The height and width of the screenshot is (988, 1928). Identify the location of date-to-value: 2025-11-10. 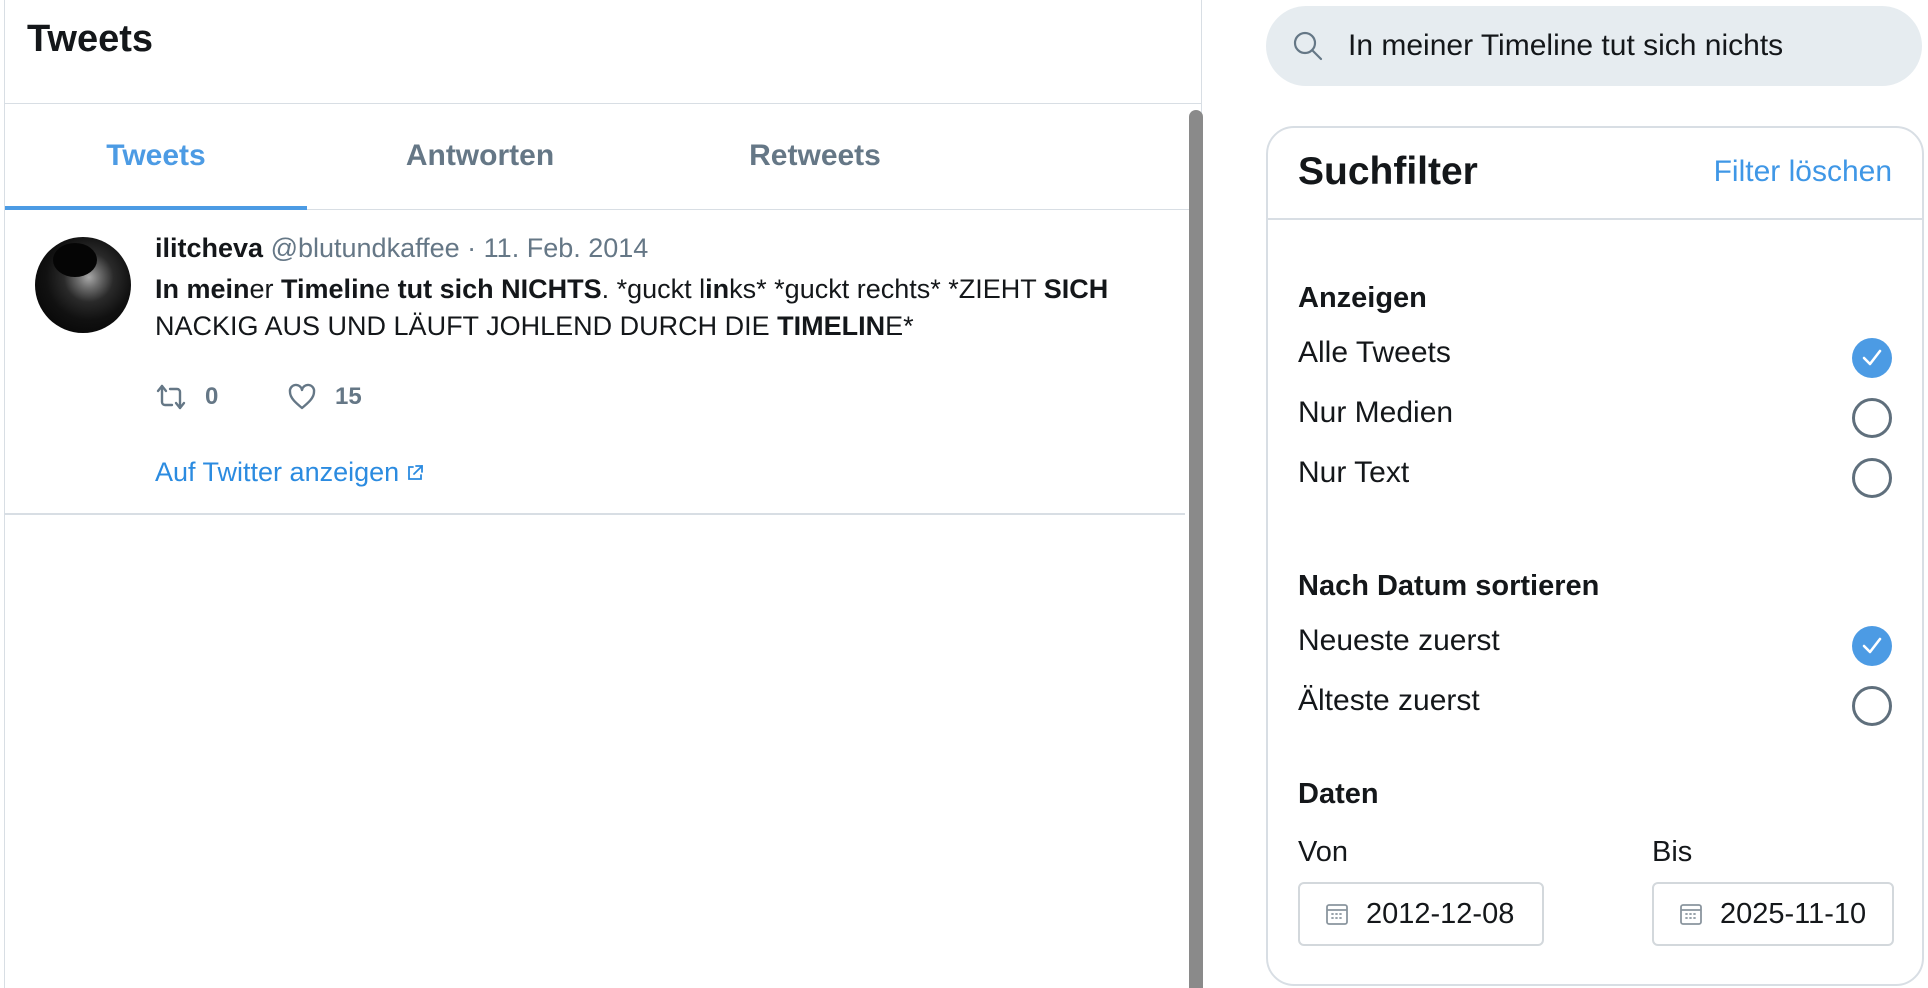
(1793, 913).